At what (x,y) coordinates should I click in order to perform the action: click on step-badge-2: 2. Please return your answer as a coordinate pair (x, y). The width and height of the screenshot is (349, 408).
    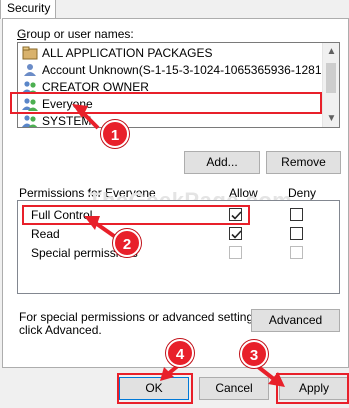
    Looking at the image, I should click on (127, 243).